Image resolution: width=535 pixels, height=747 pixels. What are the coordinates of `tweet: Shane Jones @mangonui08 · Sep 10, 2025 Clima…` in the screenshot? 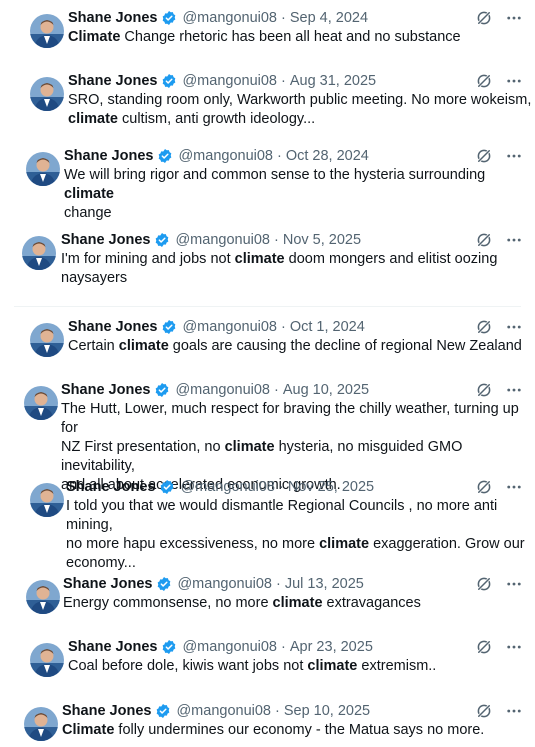 It's located at (267, 724).